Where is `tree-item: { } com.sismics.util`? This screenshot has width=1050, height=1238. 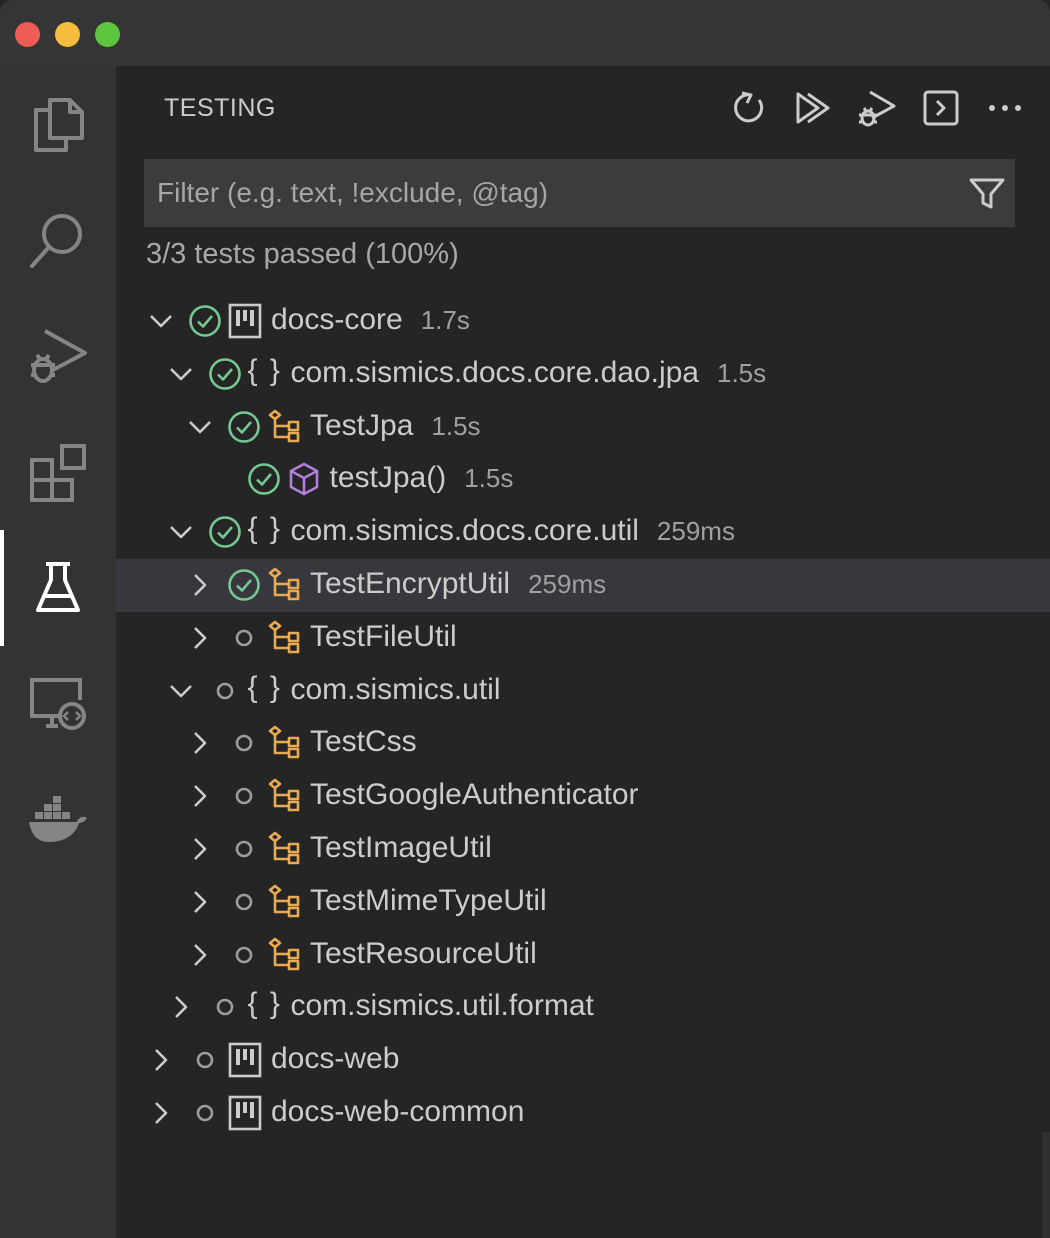 tree-item: { } com.sismics.util is located at coordinates (583, 691).